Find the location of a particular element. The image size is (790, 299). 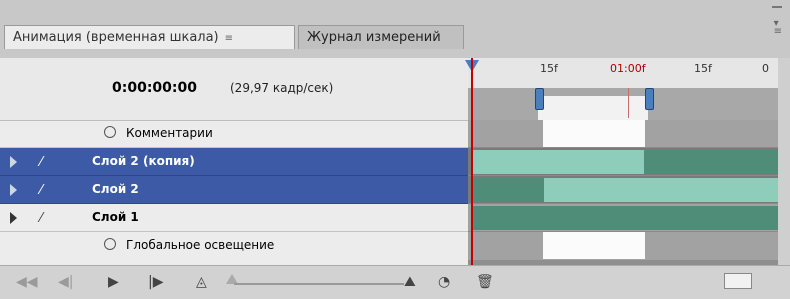

tween-icon: ◔ is located at coordinates (444, 282).